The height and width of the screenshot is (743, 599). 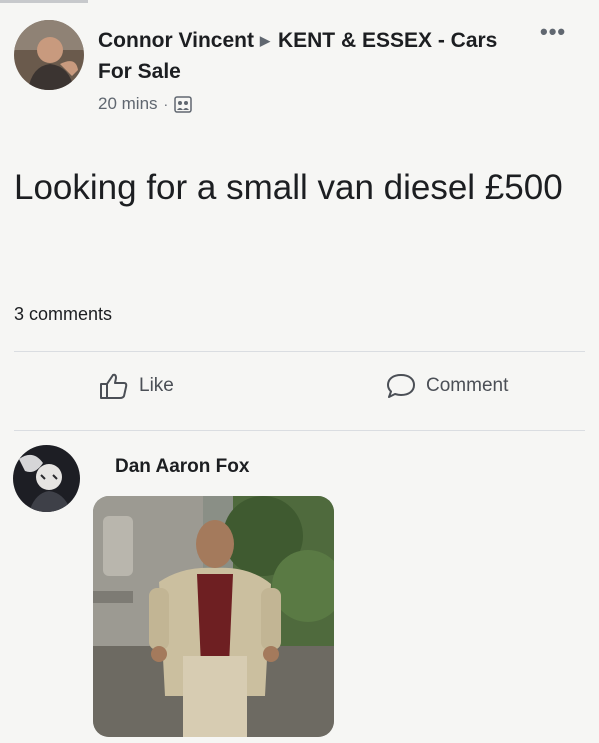 I want to click on comment-button: Comment, so click(x=447, y=386).